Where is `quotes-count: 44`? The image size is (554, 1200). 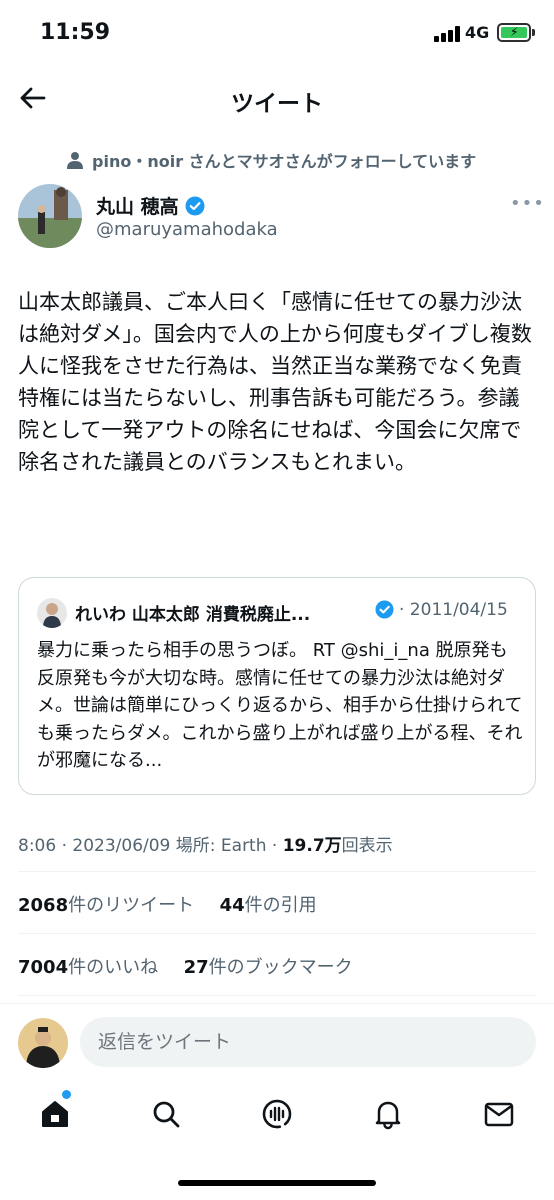
quotes-count: 44 is located at coordinates (232, 905).